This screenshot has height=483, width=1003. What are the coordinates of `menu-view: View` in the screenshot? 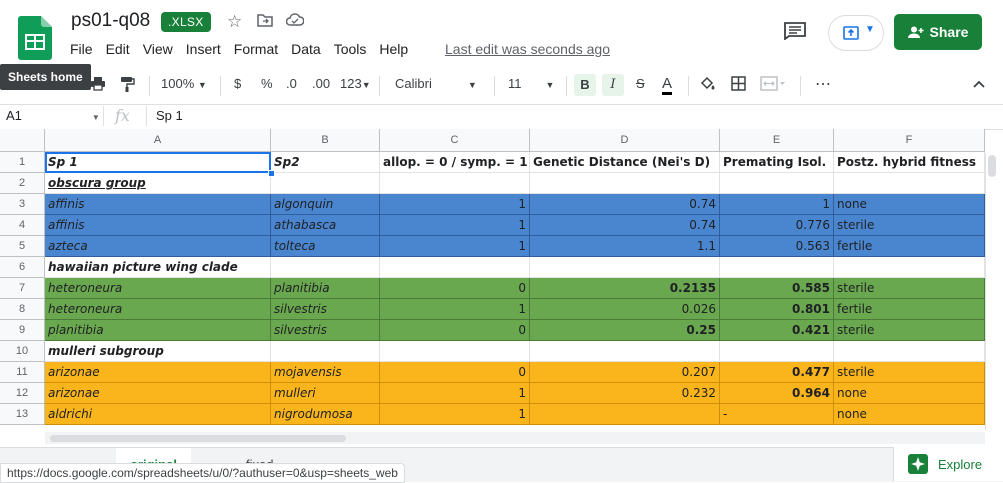 It's located at (158, 49).